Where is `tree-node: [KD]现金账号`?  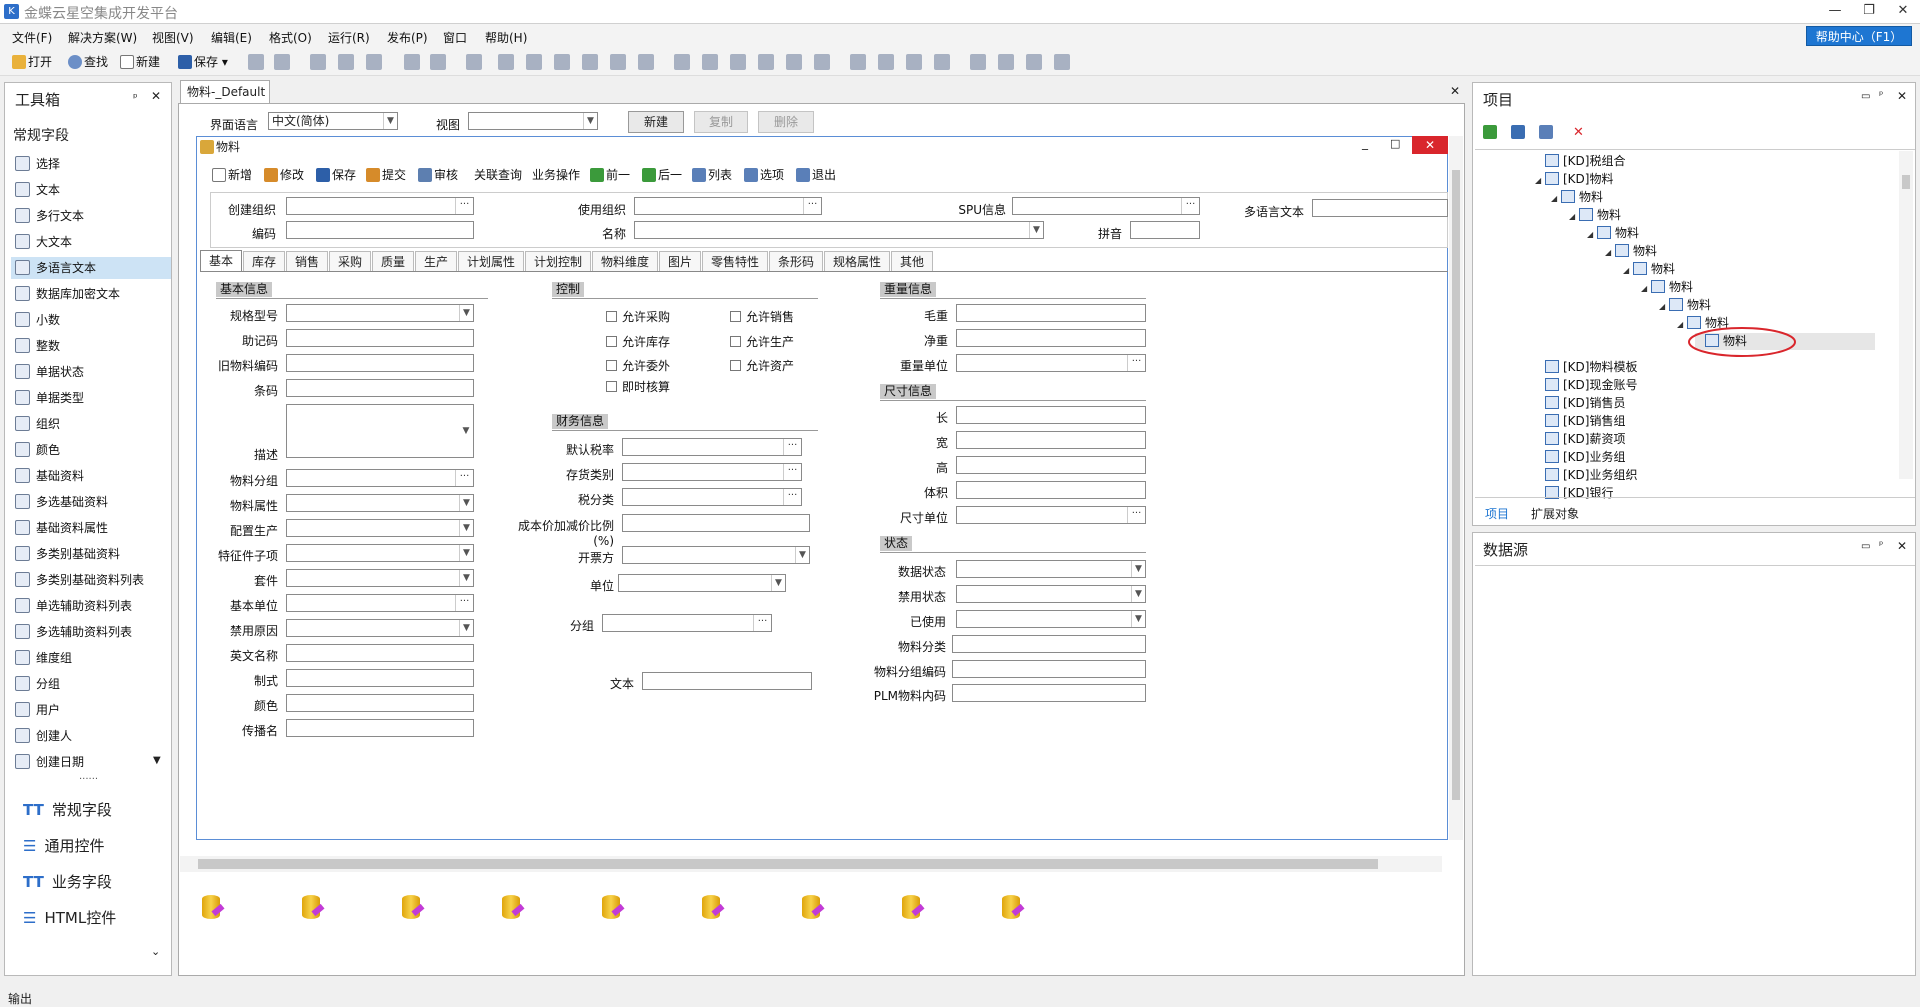
tree-node: [KD]现金账号 is located at coordinates (1586, 385).